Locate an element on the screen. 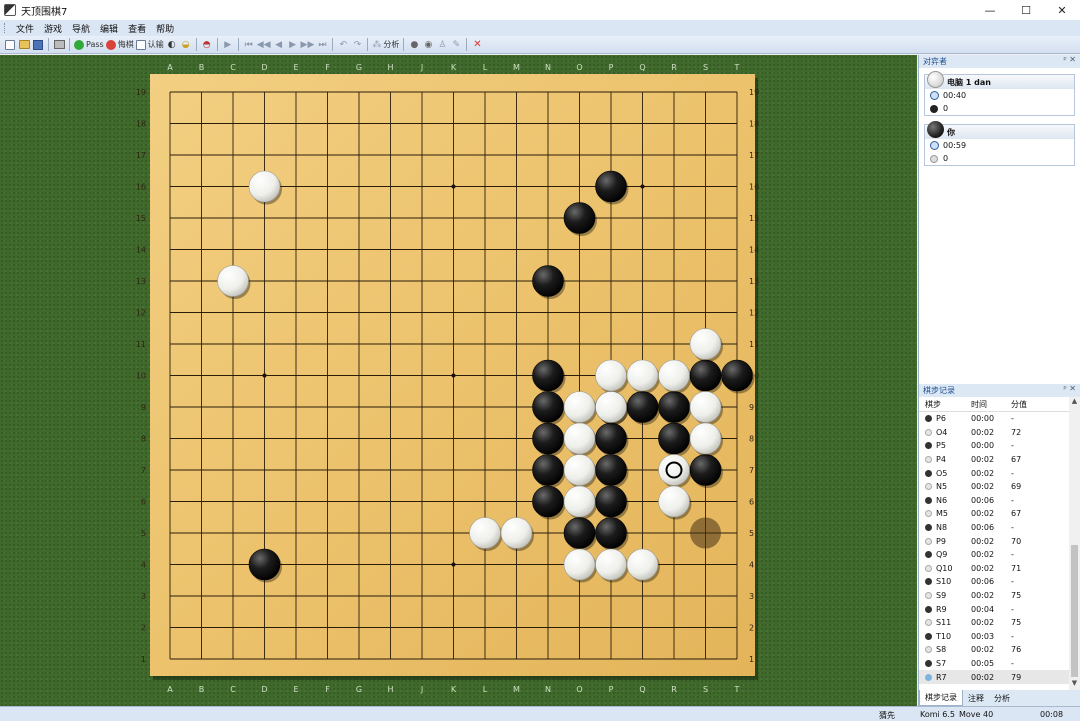  move-log-row: P9 00:02 70 is located at coordinates (994, 541).